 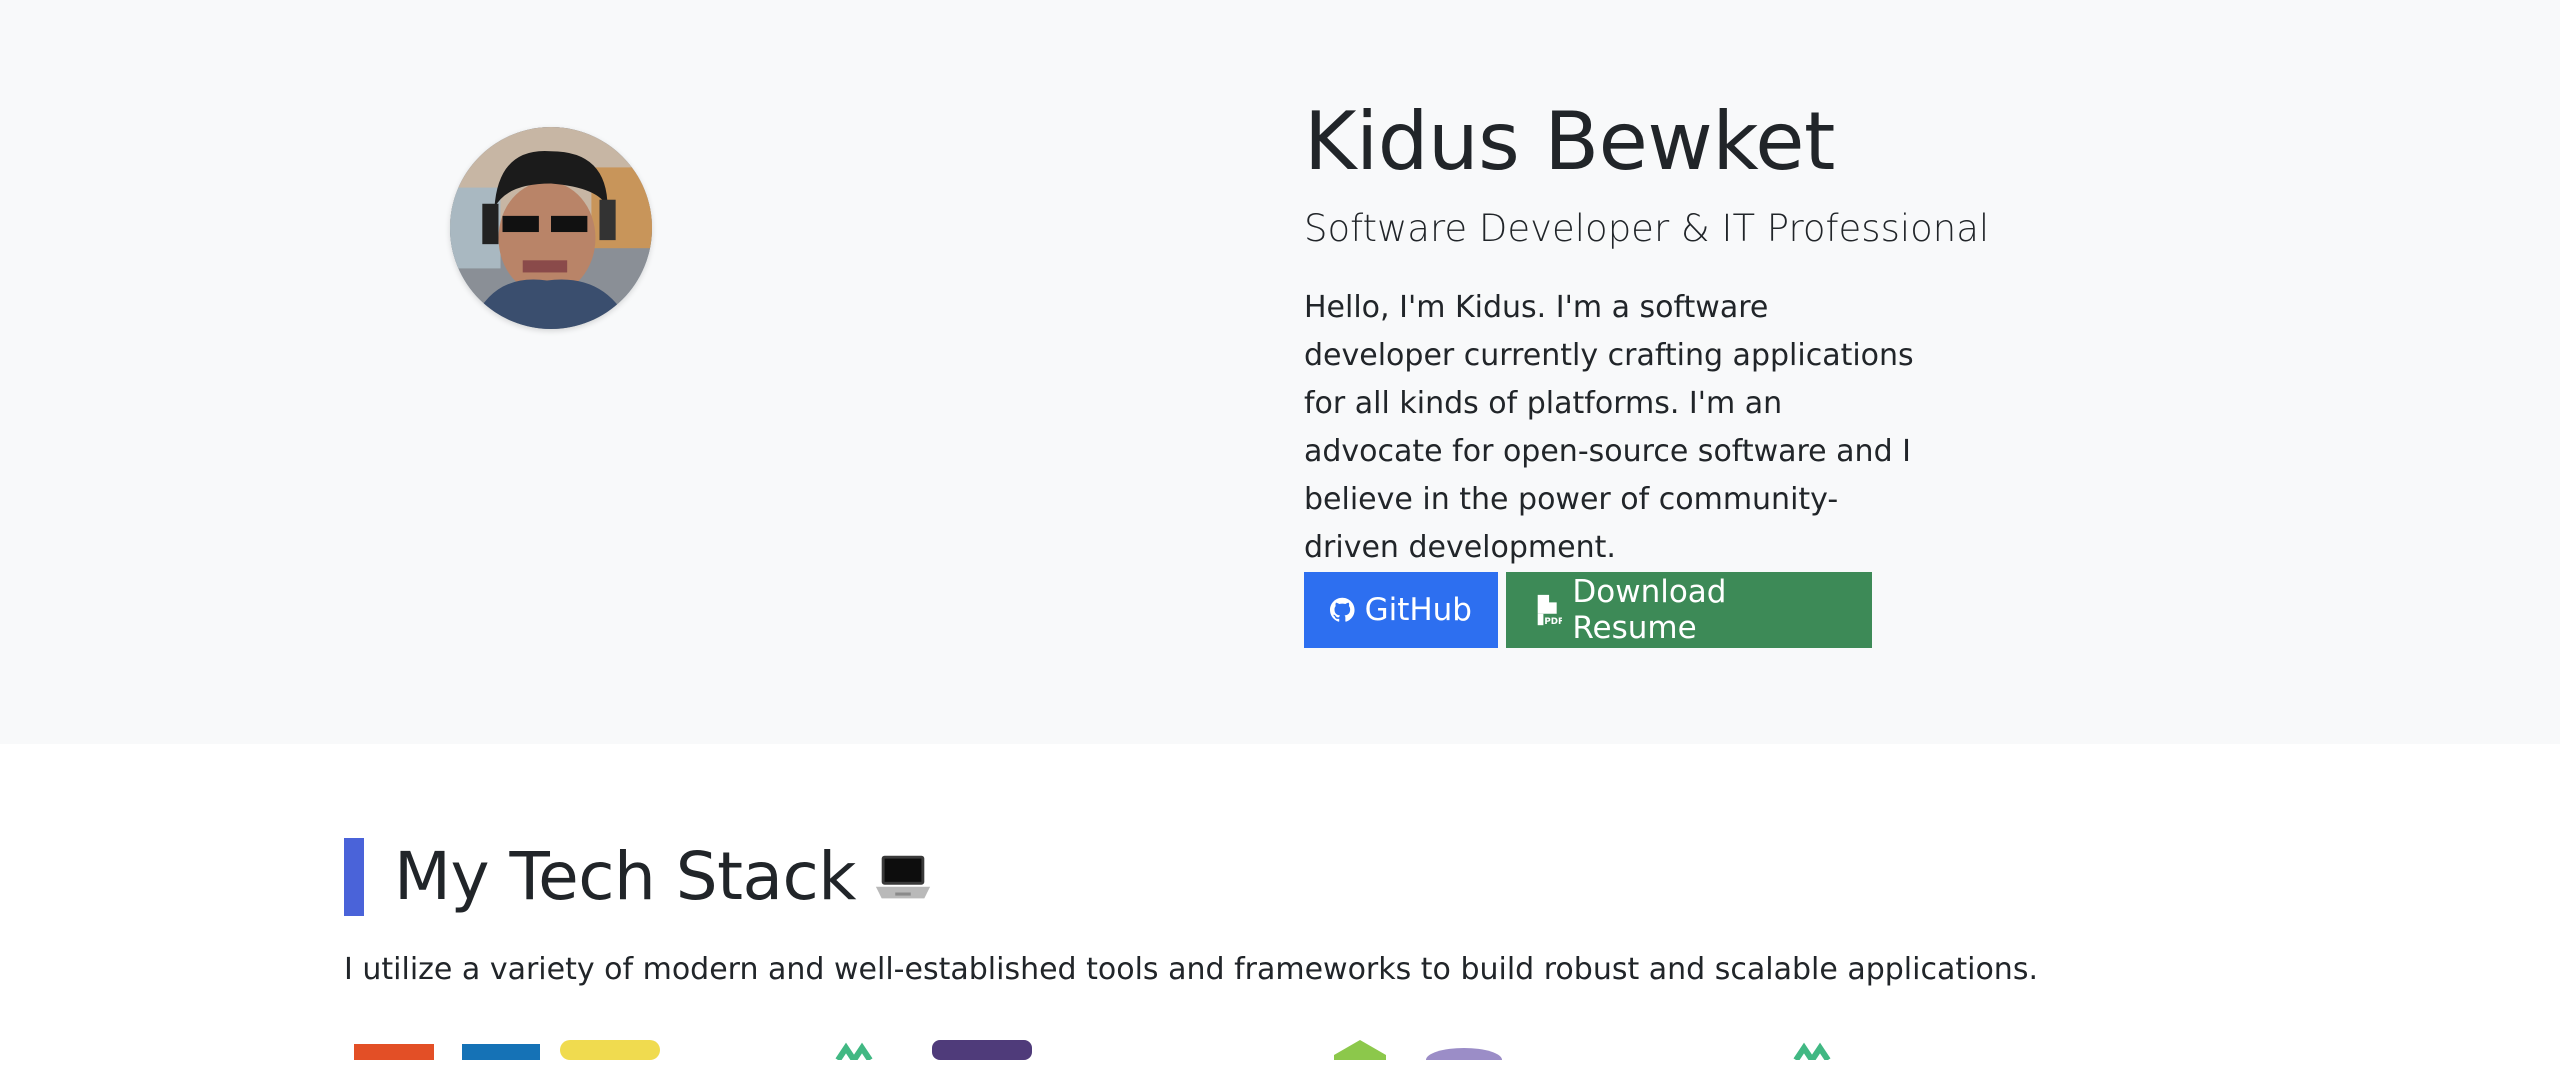 What do you see at coordinates (903, 877) in the screenshot?
I see `laptop-icon` at bounding box center [903, 877].